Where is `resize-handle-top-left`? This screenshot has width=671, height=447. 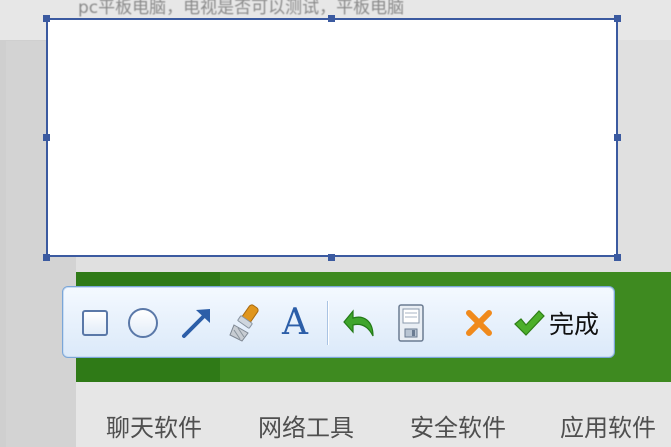 resize-handle-top-left is located at coordinates (46, 18).